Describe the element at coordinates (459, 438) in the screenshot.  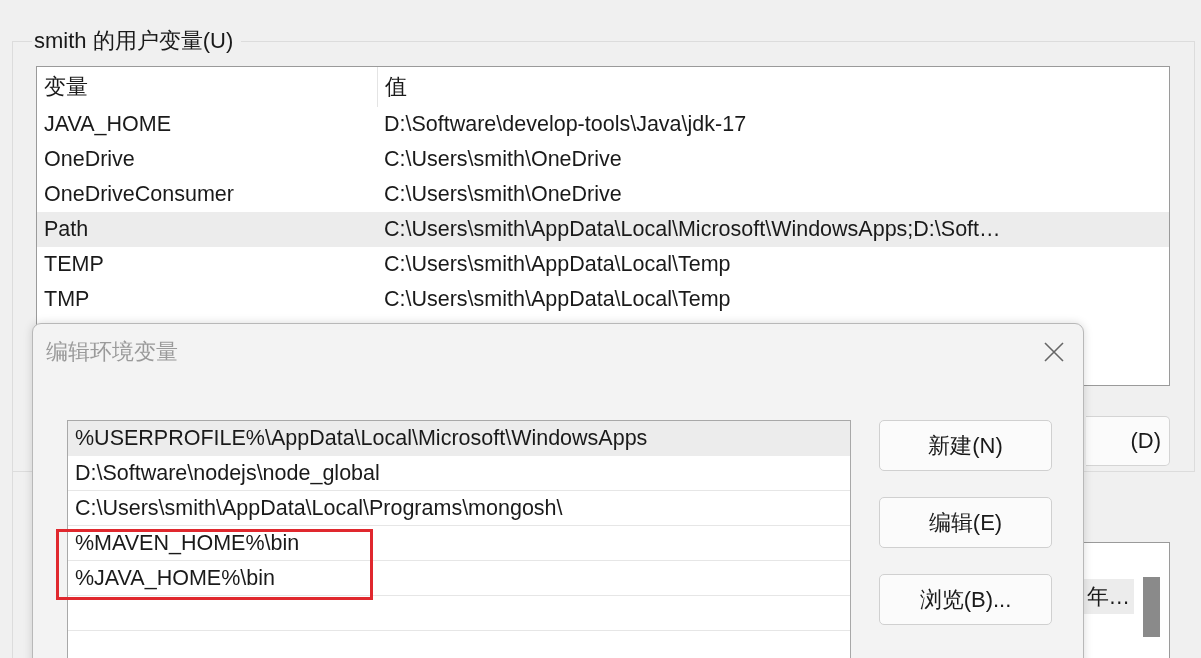
I see `list-item: %USERPROFILE%\AppData\Local\Microsoft\WindowsApps` at that location.